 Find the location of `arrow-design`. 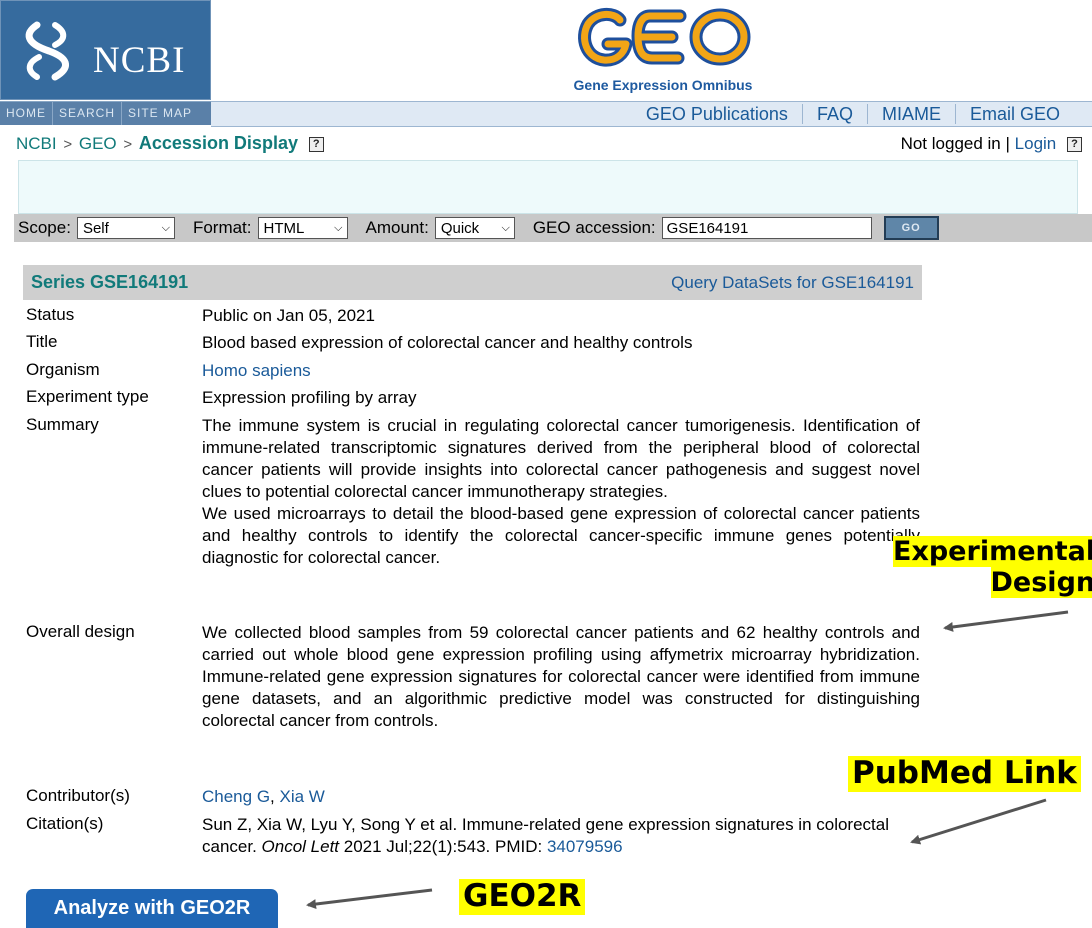

arrow-design is located at coordinates (1006, 621).